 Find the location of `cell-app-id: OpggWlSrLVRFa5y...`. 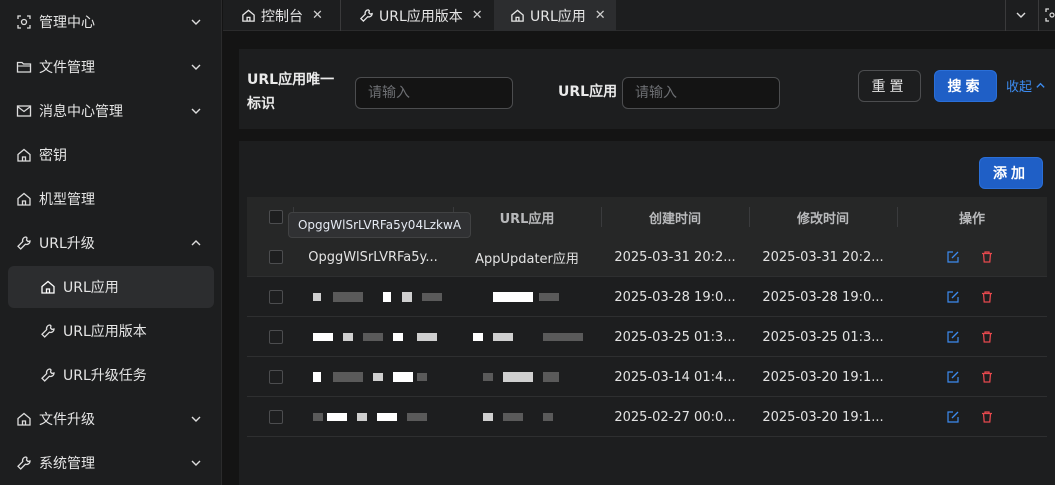

cell-app-id: OpggWlSrLVRFa5y... is located at coordinates (373, 257).